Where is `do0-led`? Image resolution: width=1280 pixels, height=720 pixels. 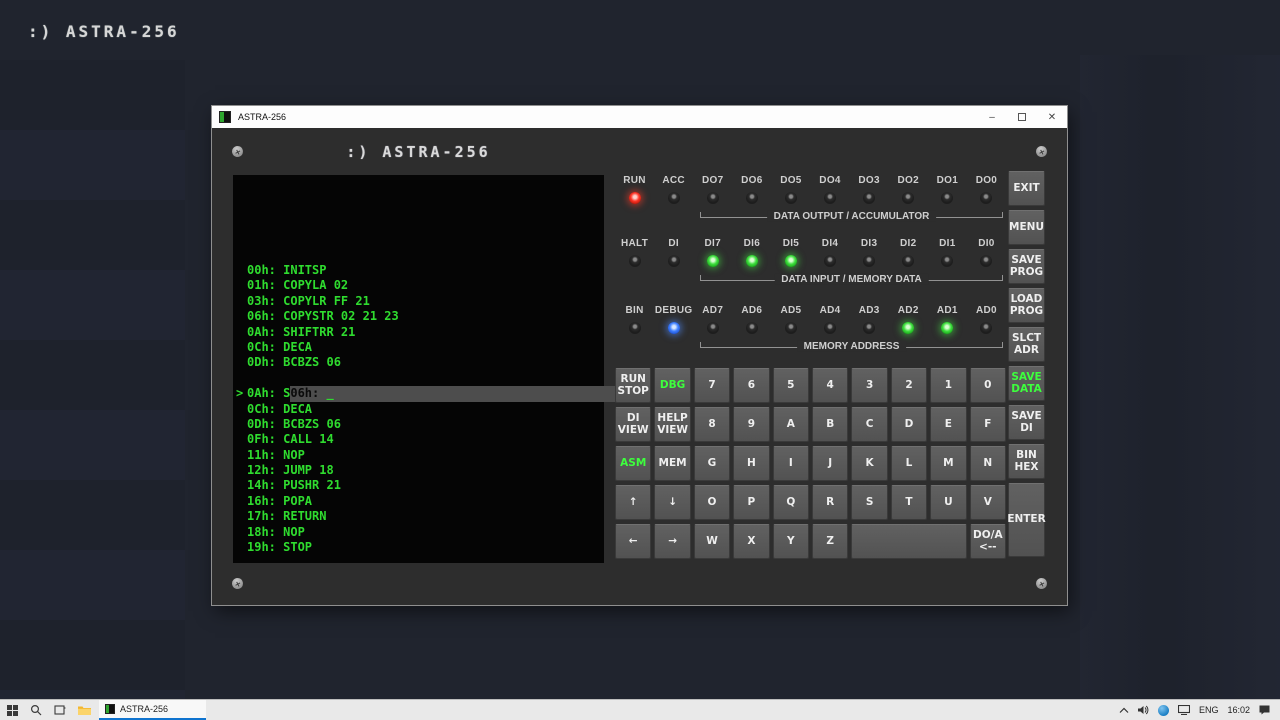 do0-led is located at coordinates (986, 198).